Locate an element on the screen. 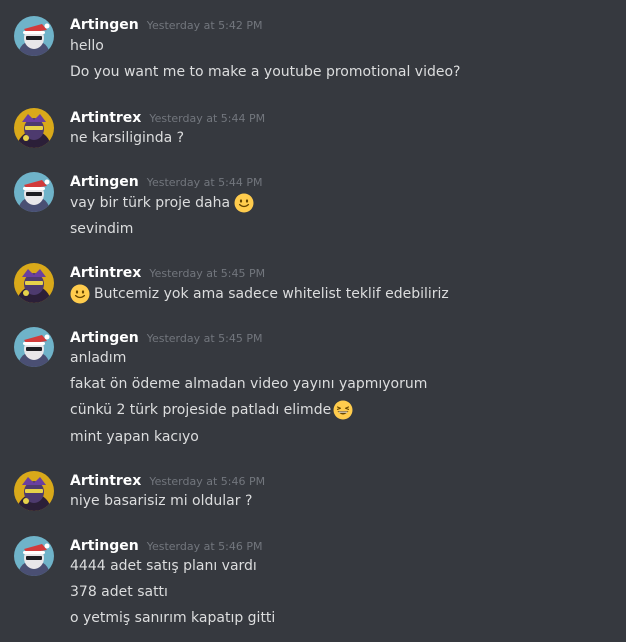 This screenshot has width=626, height=642. message-header: Artingen Yesterday at 5:42 PM is located at coordinates (166, 23).